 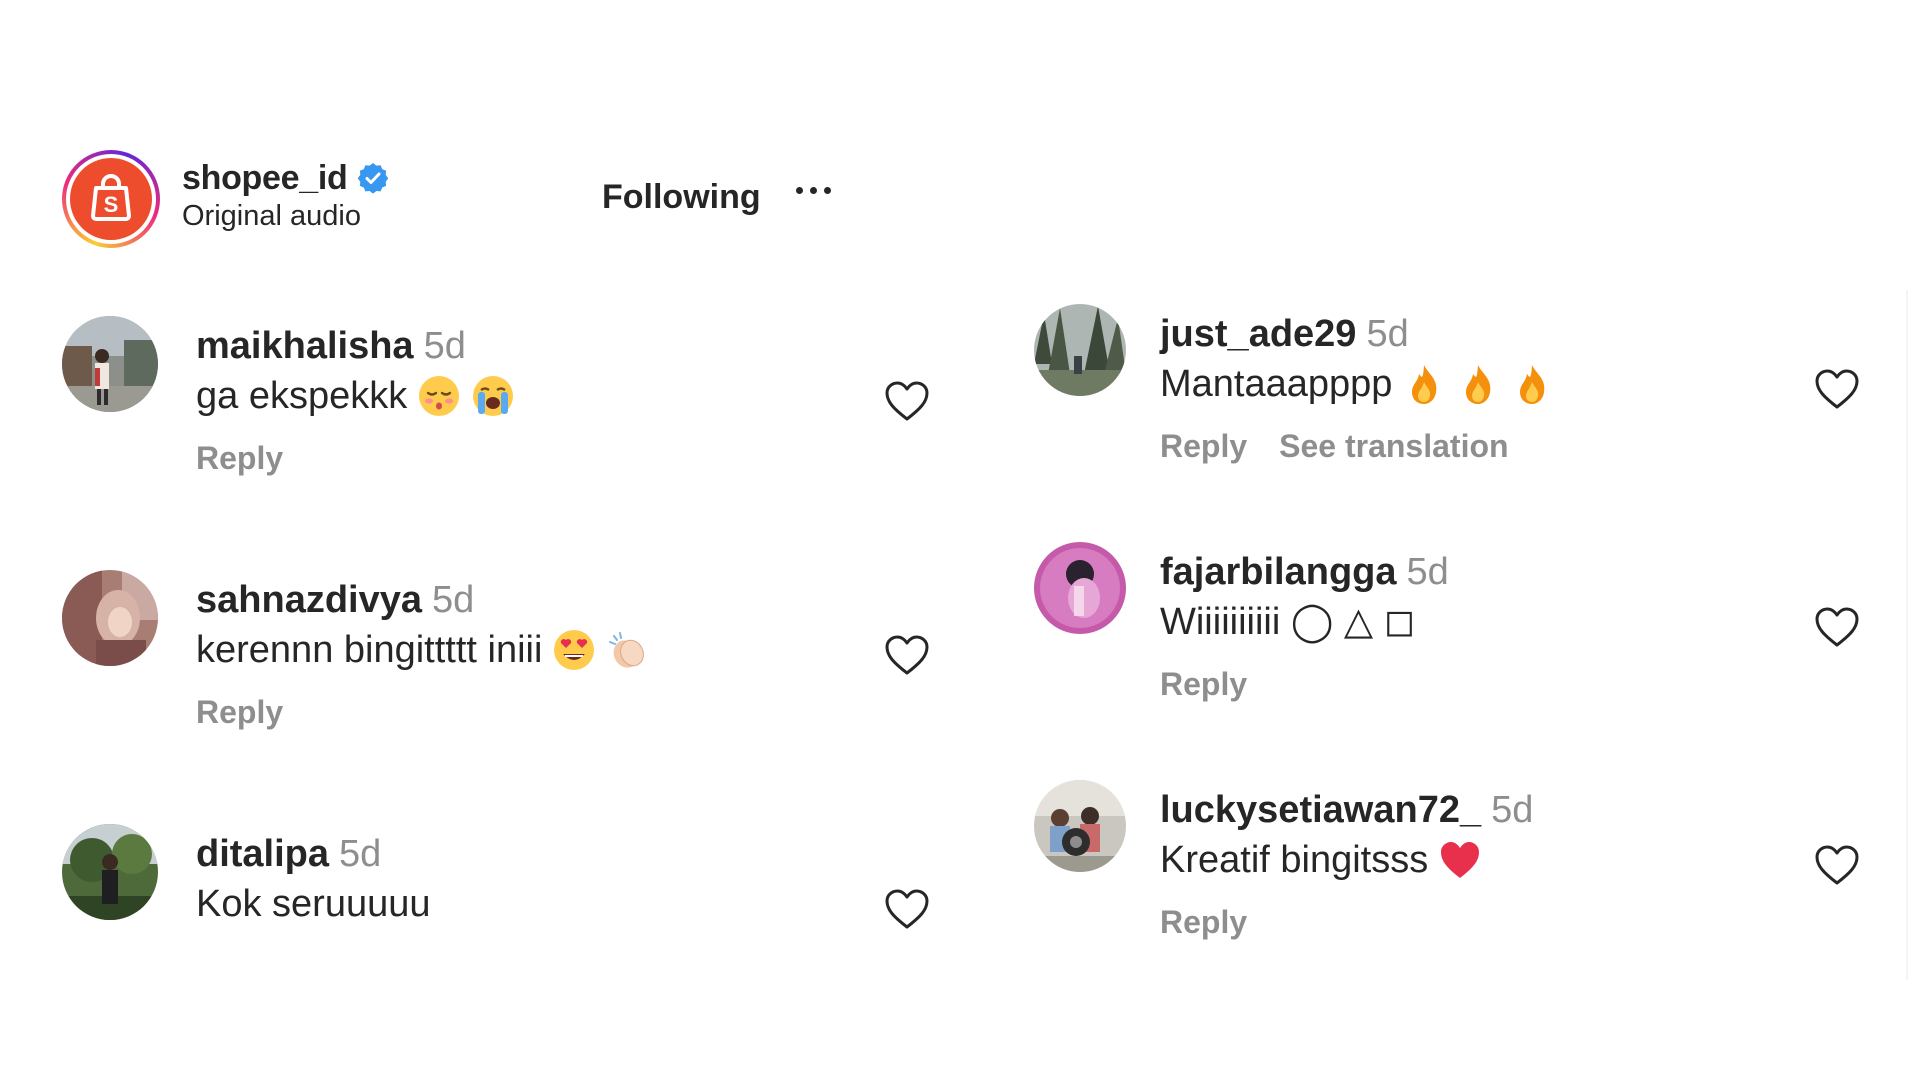 What do you see at coordinates (1276, 384) in the screenshot?
I see `comment-text: Mantaaapppp` at bounding box center [1276, 384].